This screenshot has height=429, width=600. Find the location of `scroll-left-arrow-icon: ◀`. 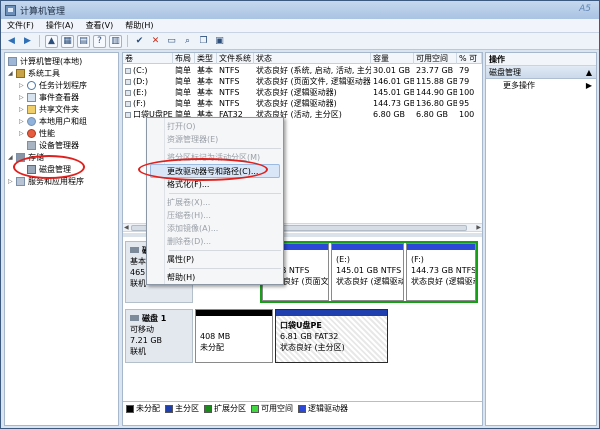

scroll-left-arrow-icon: ◀ is located at coordinates (126, 227).